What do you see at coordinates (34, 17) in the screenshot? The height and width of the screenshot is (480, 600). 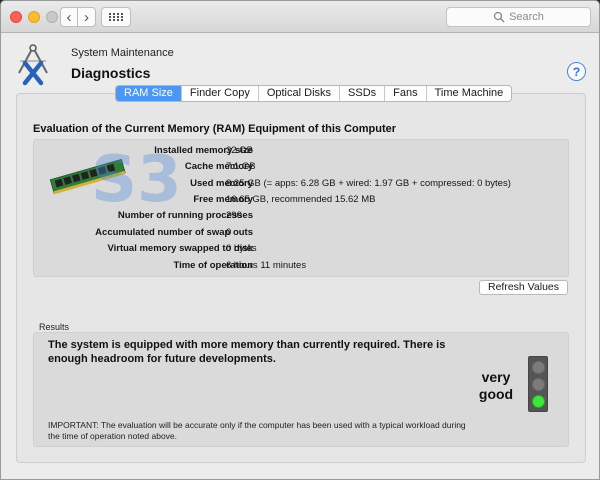 I see `minimize-window-button` at bounding box center [34, 17].